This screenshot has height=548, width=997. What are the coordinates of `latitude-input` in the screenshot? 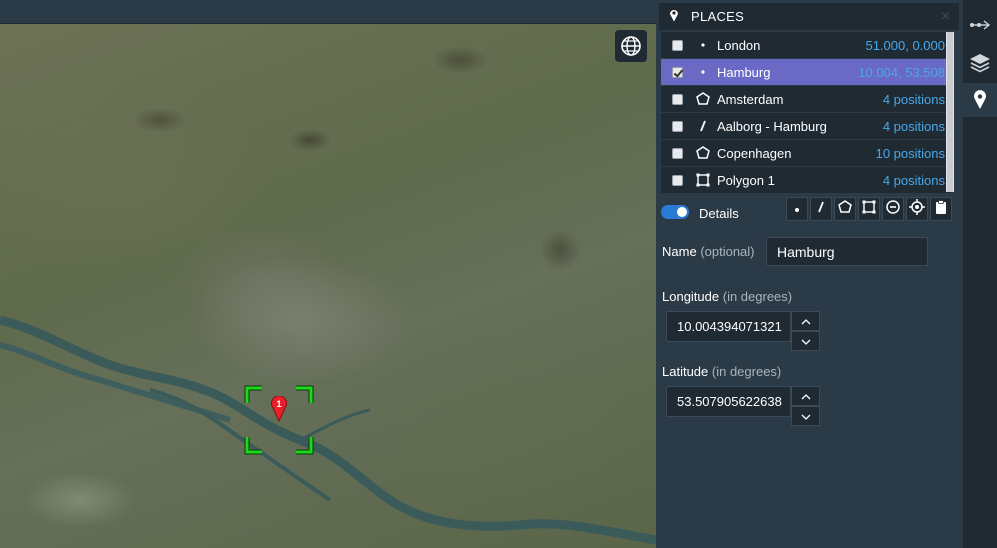 It's located at (728, 401).